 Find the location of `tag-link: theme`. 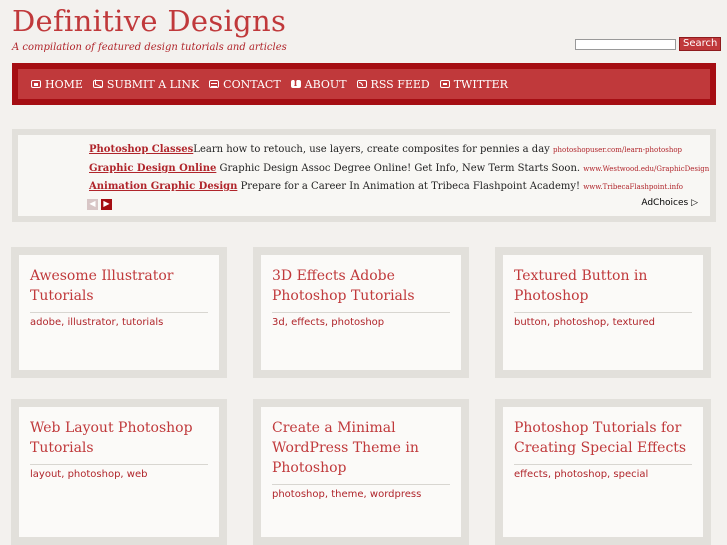

tag-link: theme is located at coordinates (347, 494).